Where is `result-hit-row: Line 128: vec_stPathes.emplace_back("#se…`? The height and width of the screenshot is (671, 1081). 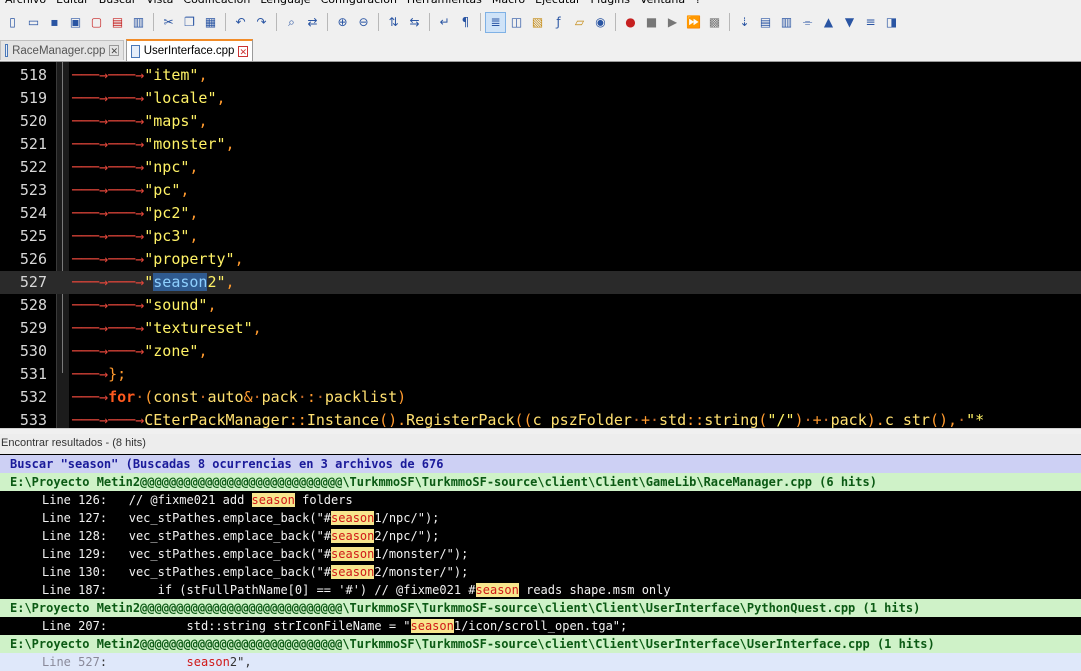
result-hit-row: Line 128: vec_stPathes.emplace_back("#se… is located at coordinates (540, 536).